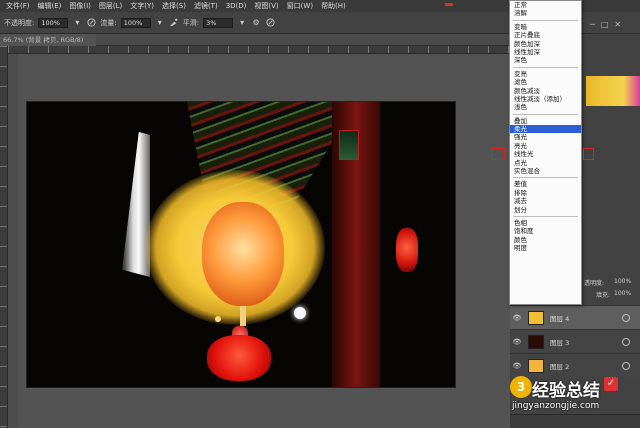 This screenshot has width=640, height=428. What do you see at coordinates (611, 282) in the screenshot?
I see `layers-controls: 透明度: 100% 填充: 100%` at bounding box center [611, 282].